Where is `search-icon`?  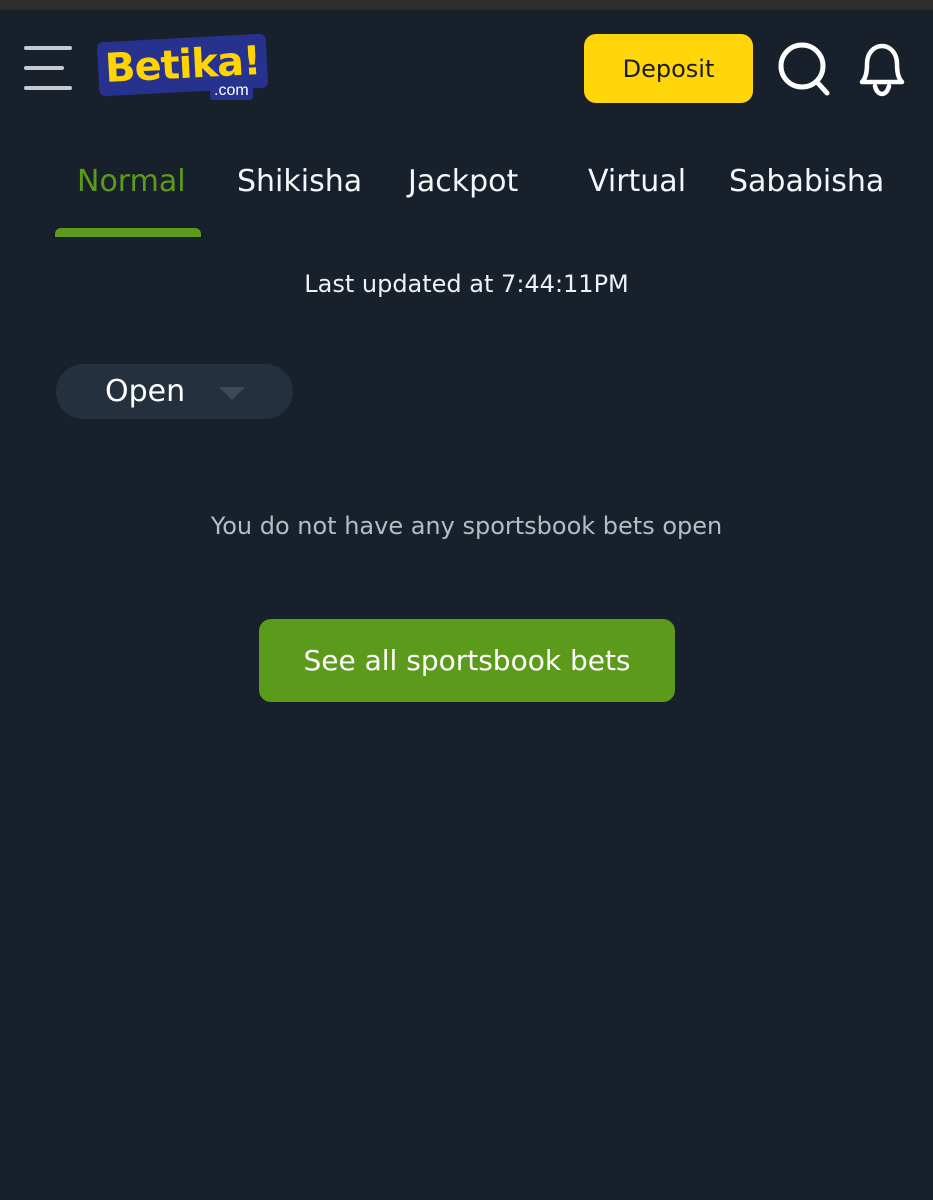 search-icon is located at coordinates (804, 69).